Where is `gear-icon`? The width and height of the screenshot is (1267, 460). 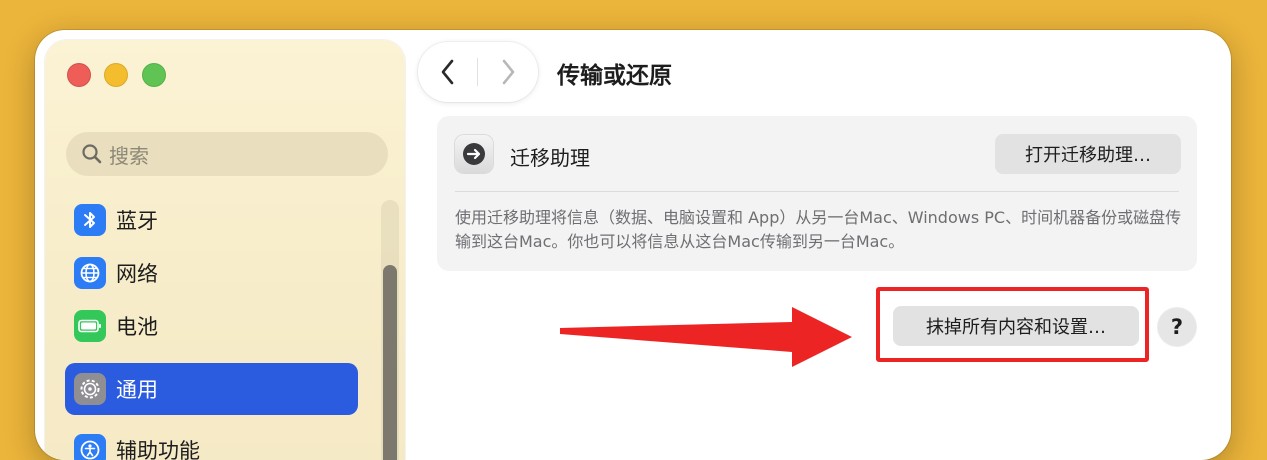
gear-icon is located at coordinates (90, 389).